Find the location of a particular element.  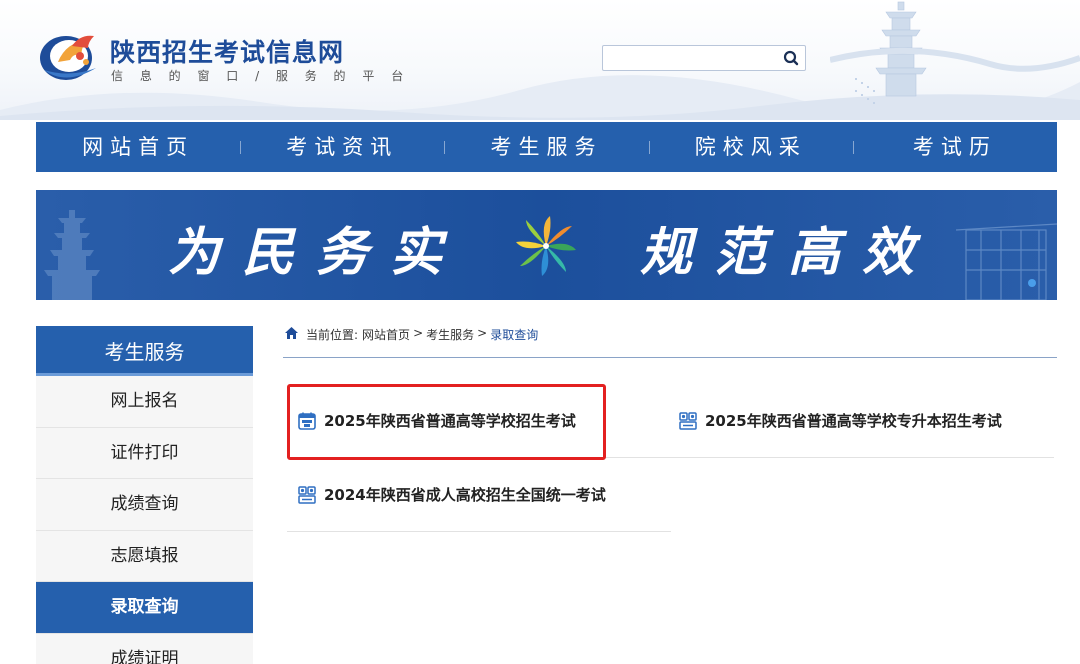

exam-card-2025-college-admission: 2025年陕西省普通高等学校招生考试 is located at coordinates (479, 421).